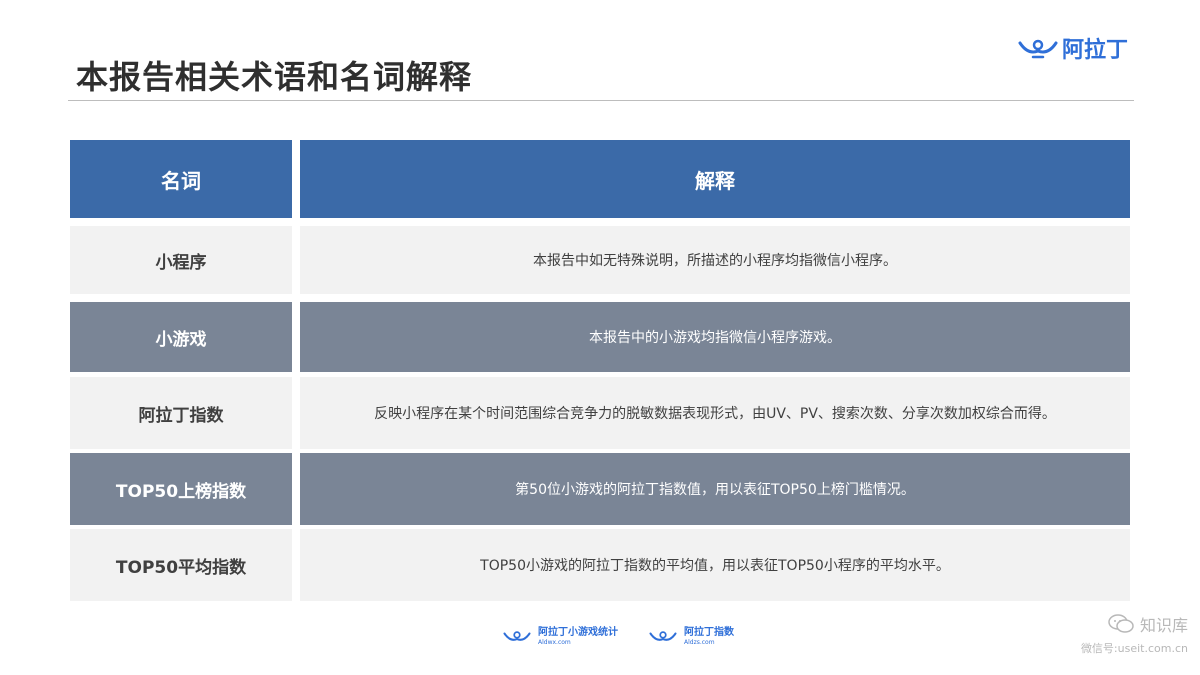 This screenshot has height=675, width=1200. What do you see at coordinates (181, 565) in the screenshot?
I see `term-cell: TOP50平均指数` at bounding box center [181, 565].